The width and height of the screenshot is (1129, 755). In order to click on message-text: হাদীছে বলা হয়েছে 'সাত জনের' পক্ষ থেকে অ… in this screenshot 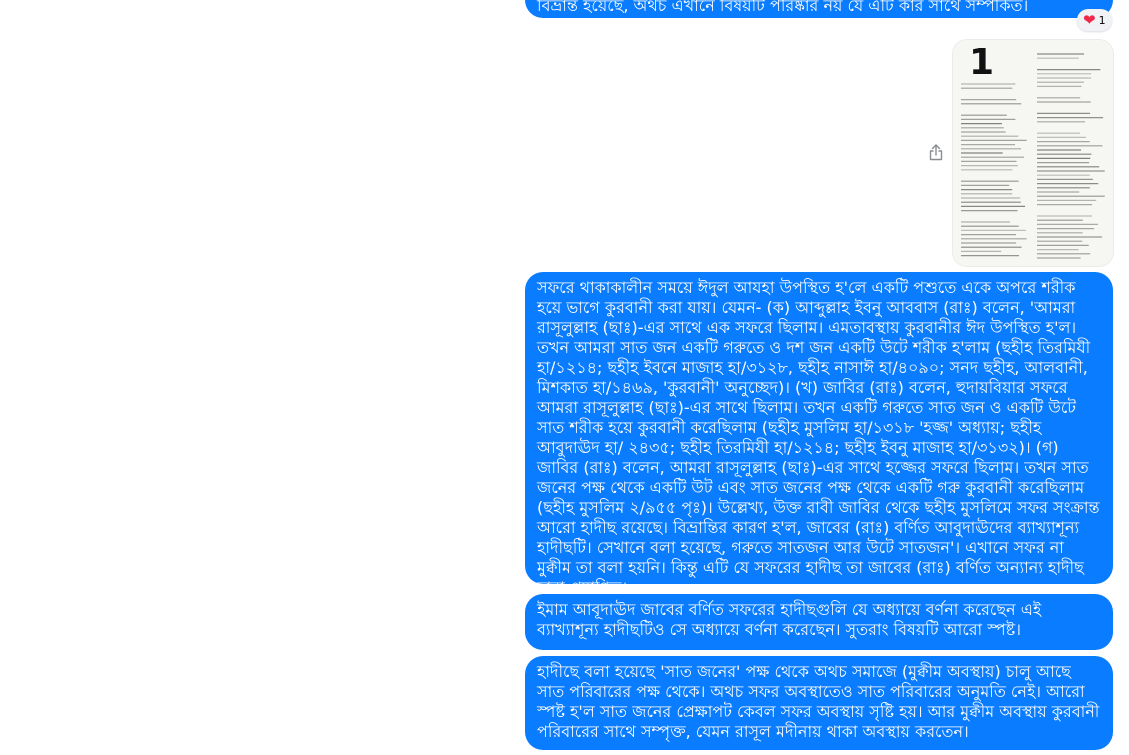, I will do `click(818, 701)`.